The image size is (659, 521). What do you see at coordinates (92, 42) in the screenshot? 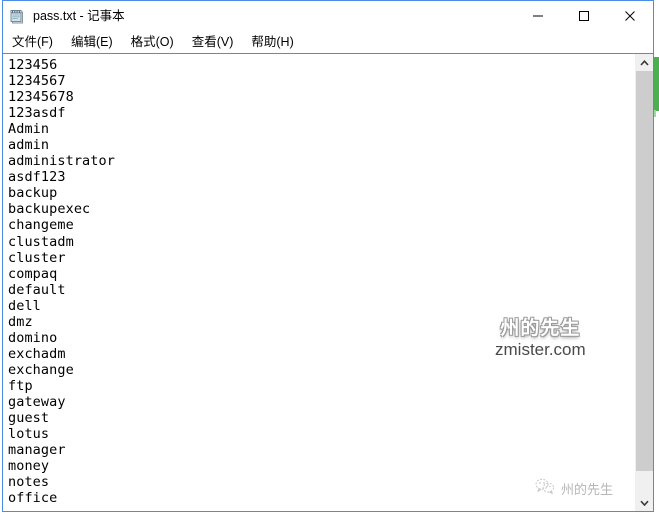
I see `menu-item-edit: 编辑(E)` at bounding box center [92, 42].